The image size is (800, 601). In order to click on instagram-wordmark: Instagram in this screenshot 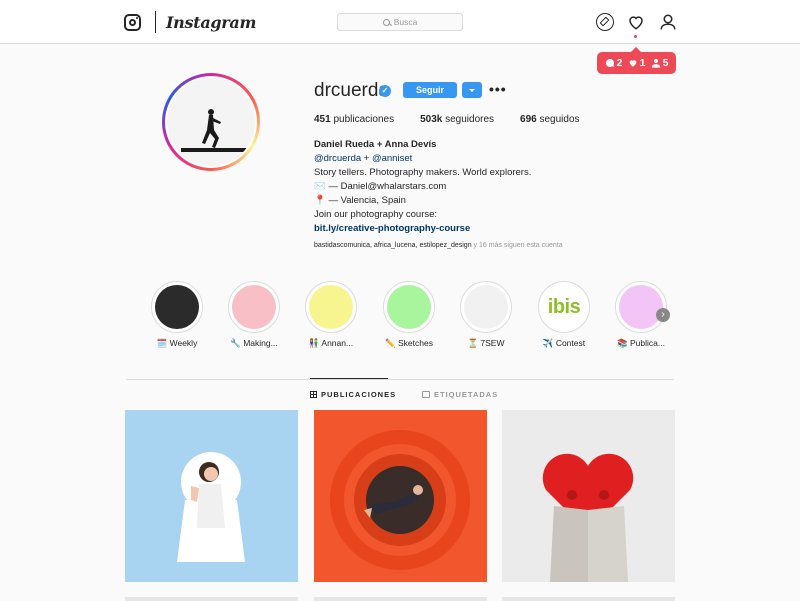, I will do `click(211, 22)`.